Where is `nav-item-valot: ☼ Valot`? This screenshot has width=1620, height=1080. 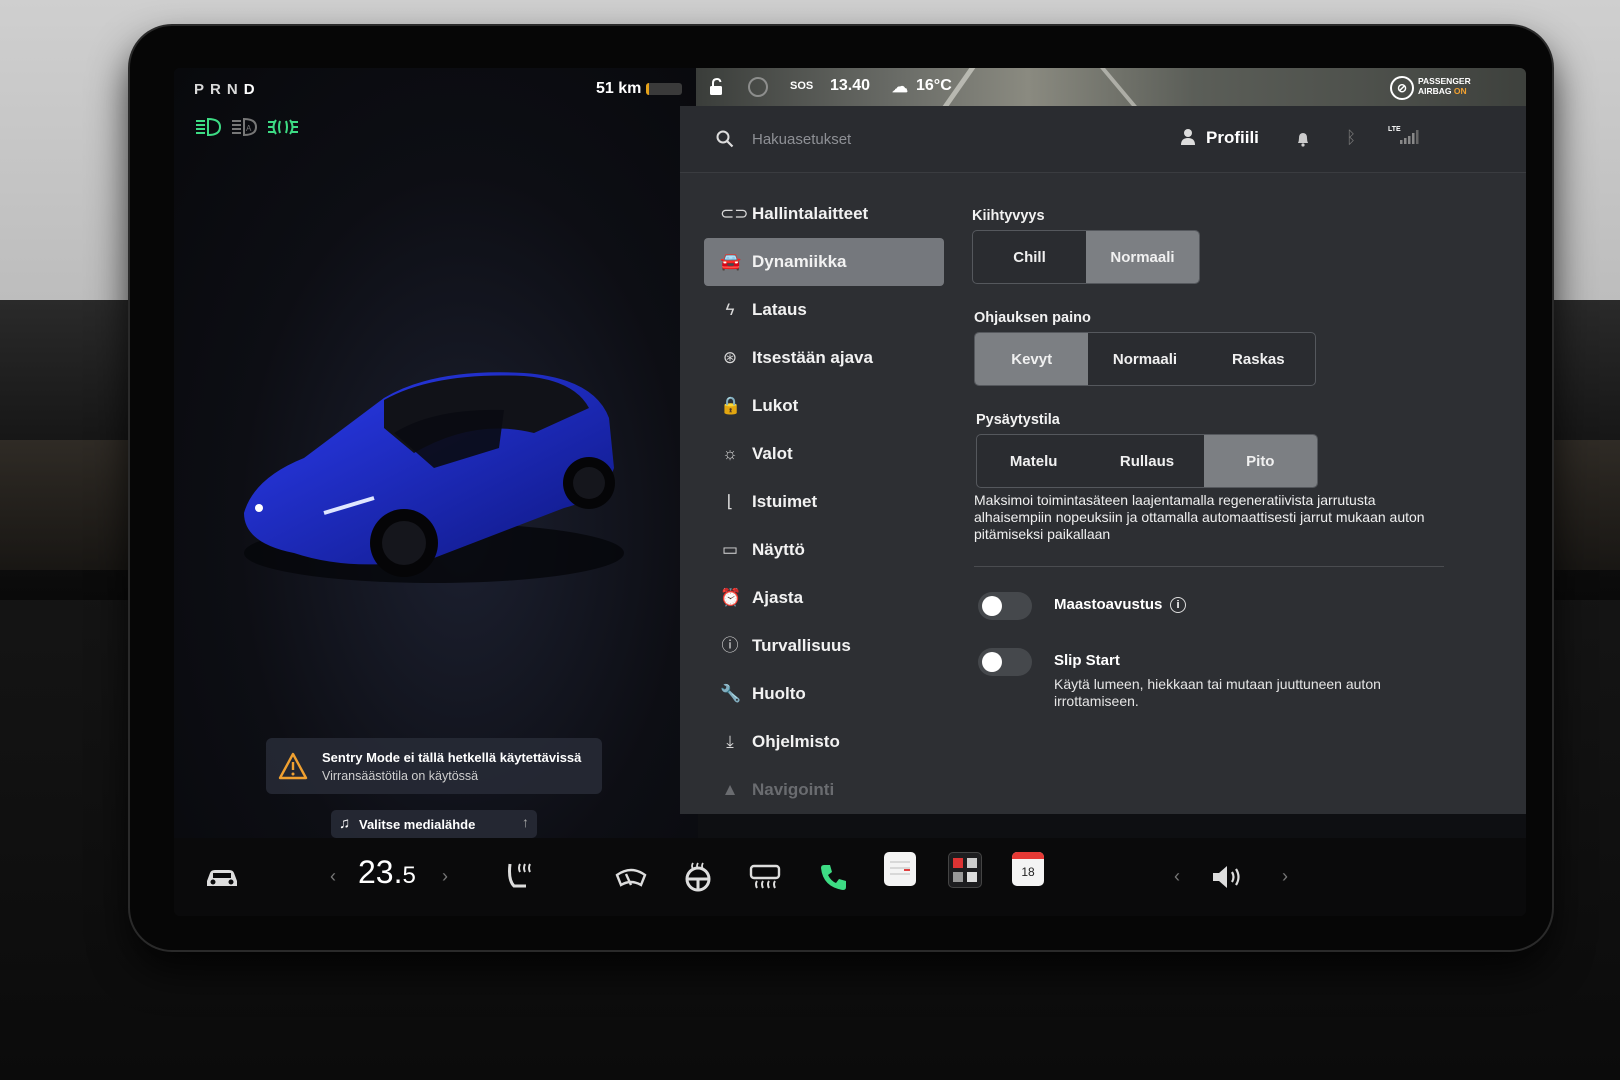
nav-item-valot: ☼ Valot is located at coordinates (824, 454).